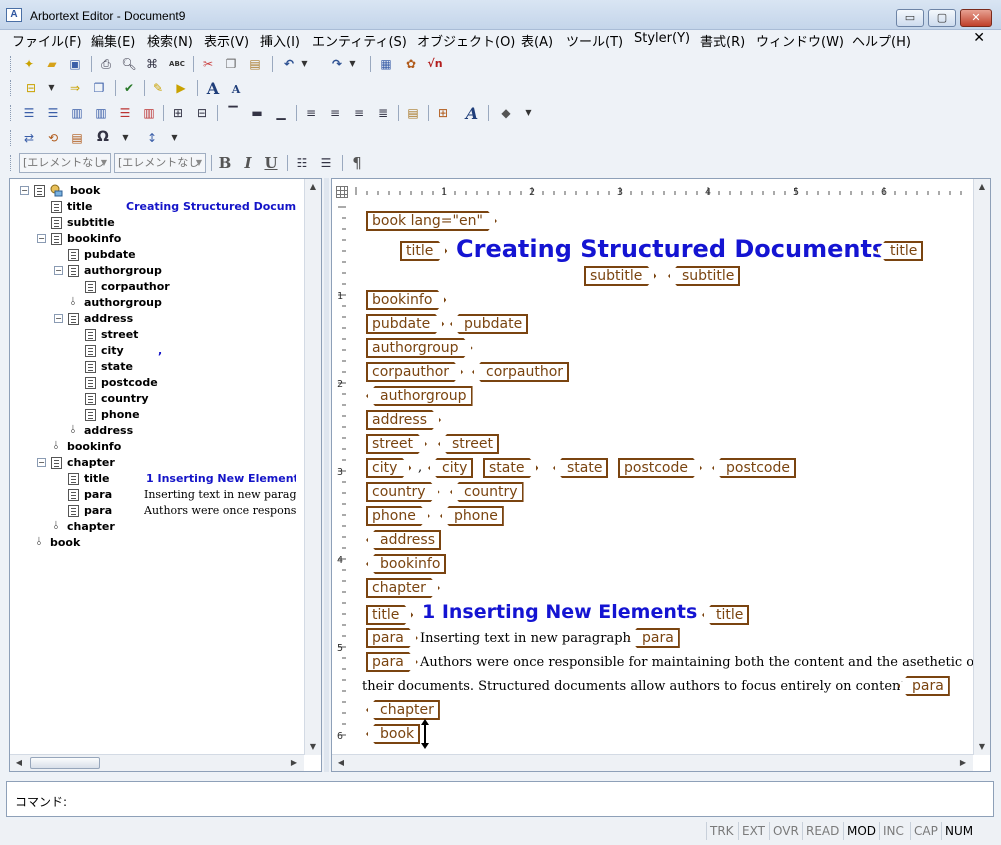  I want to click on chapter-title-text: 1 Inserting New Elements, so click(559, 612).